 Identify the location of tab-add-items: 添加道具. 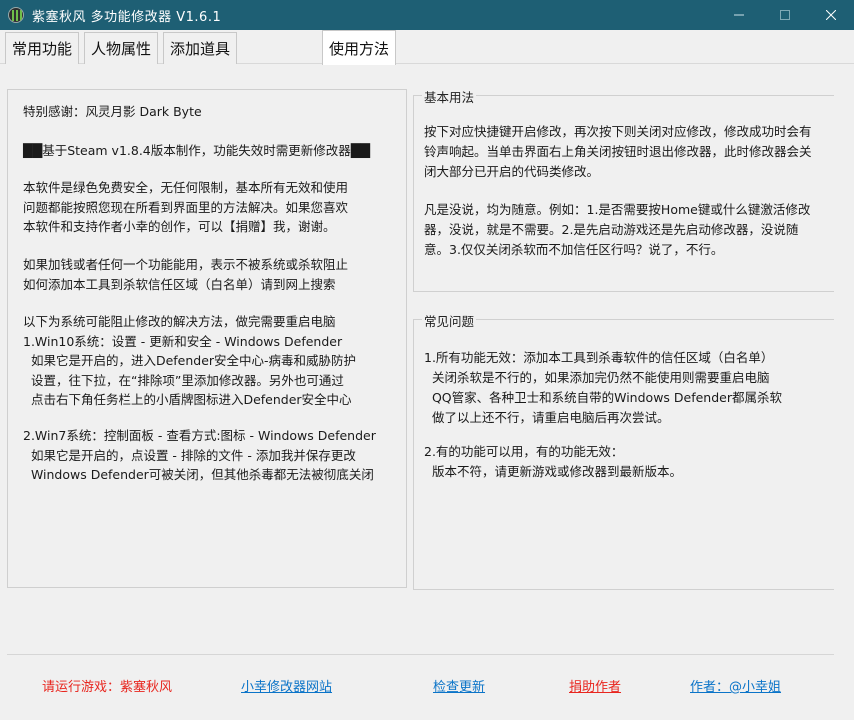
(200, 48).